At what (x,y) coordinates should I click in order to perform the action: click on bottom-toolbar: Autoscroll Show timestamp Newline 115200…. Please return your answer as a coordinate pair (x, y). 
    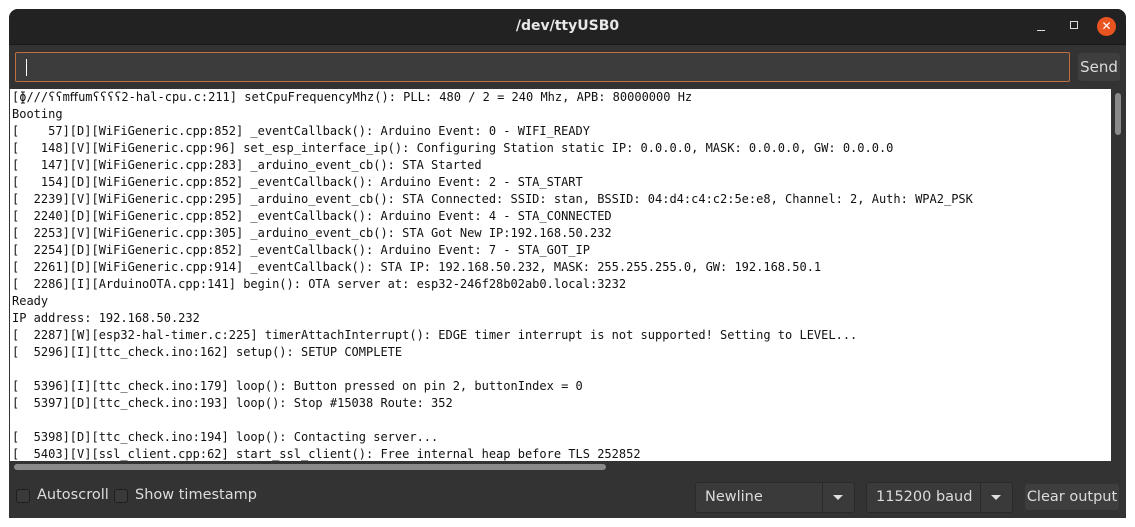
    Looking at the image, I should click on (567, 495).